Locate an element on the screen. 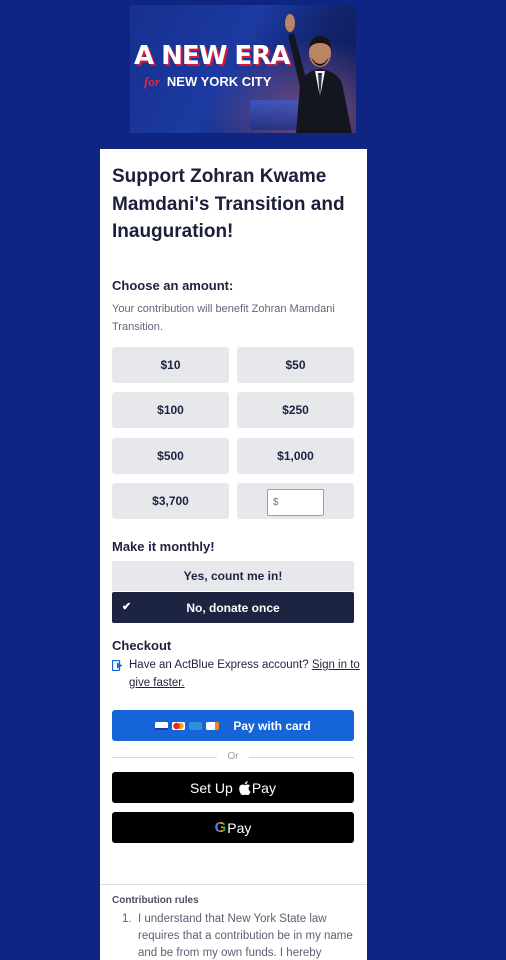 This screenshot has height=960, width=506. apple-pay-label: Pay is located at coordinates (263, 787).